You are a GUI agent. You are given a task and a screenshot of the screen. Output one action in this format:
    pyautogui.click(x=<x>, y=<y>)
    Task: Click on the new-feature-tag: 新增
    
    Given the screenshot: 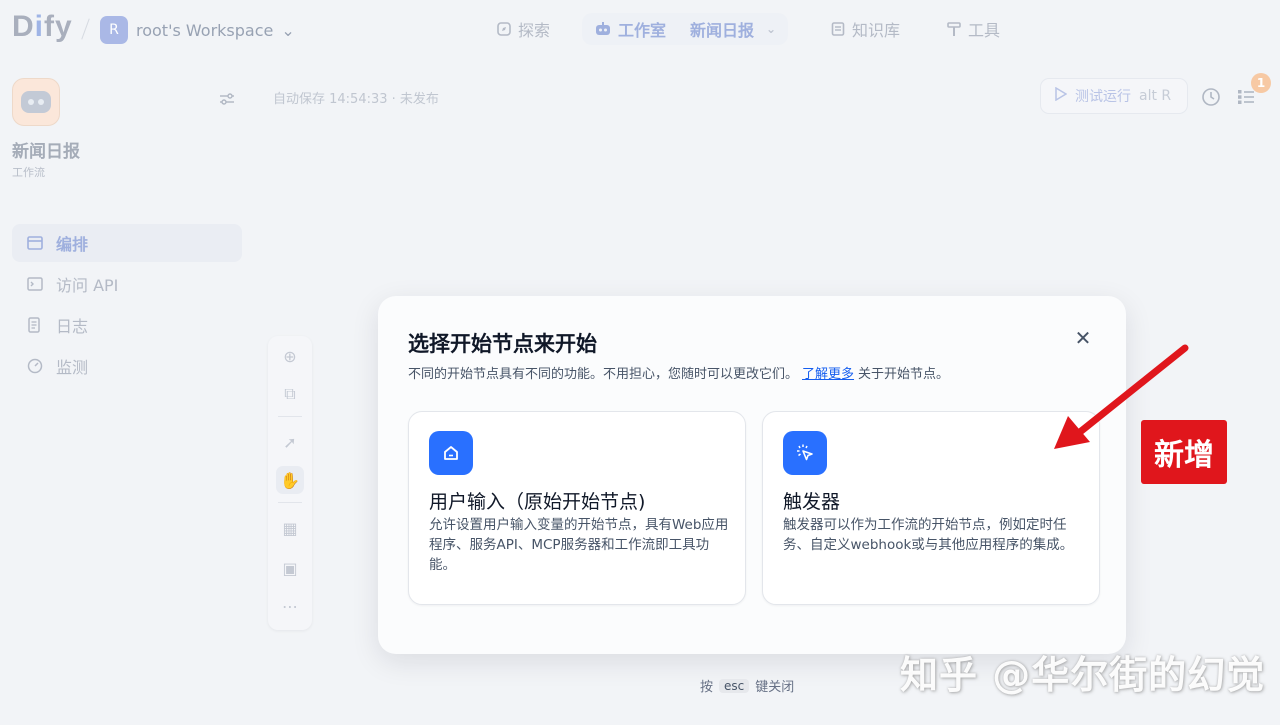 What is the action you would take?
    pyautogui.click(x=1184, y=452)
    